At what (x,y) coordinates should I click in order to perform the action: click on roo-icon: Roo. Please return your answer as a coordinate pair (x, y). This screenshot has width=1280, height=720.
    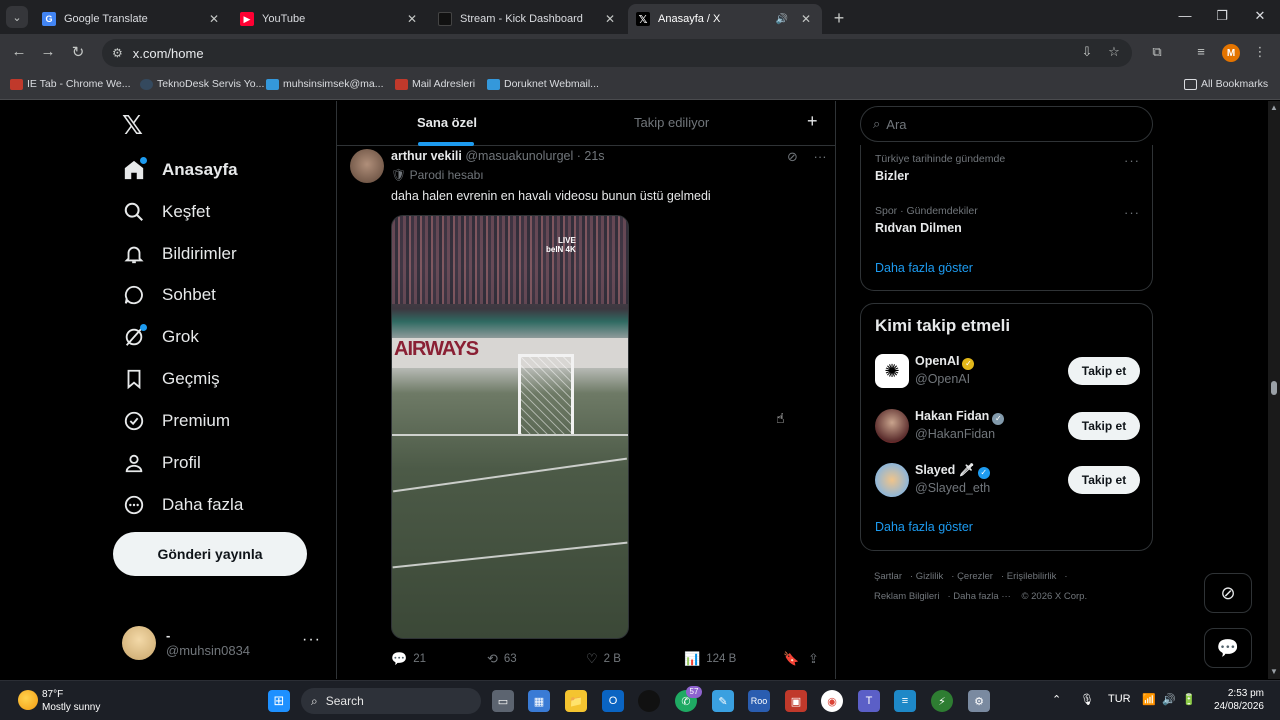
    Looking at the image, I should click on (759, 701).